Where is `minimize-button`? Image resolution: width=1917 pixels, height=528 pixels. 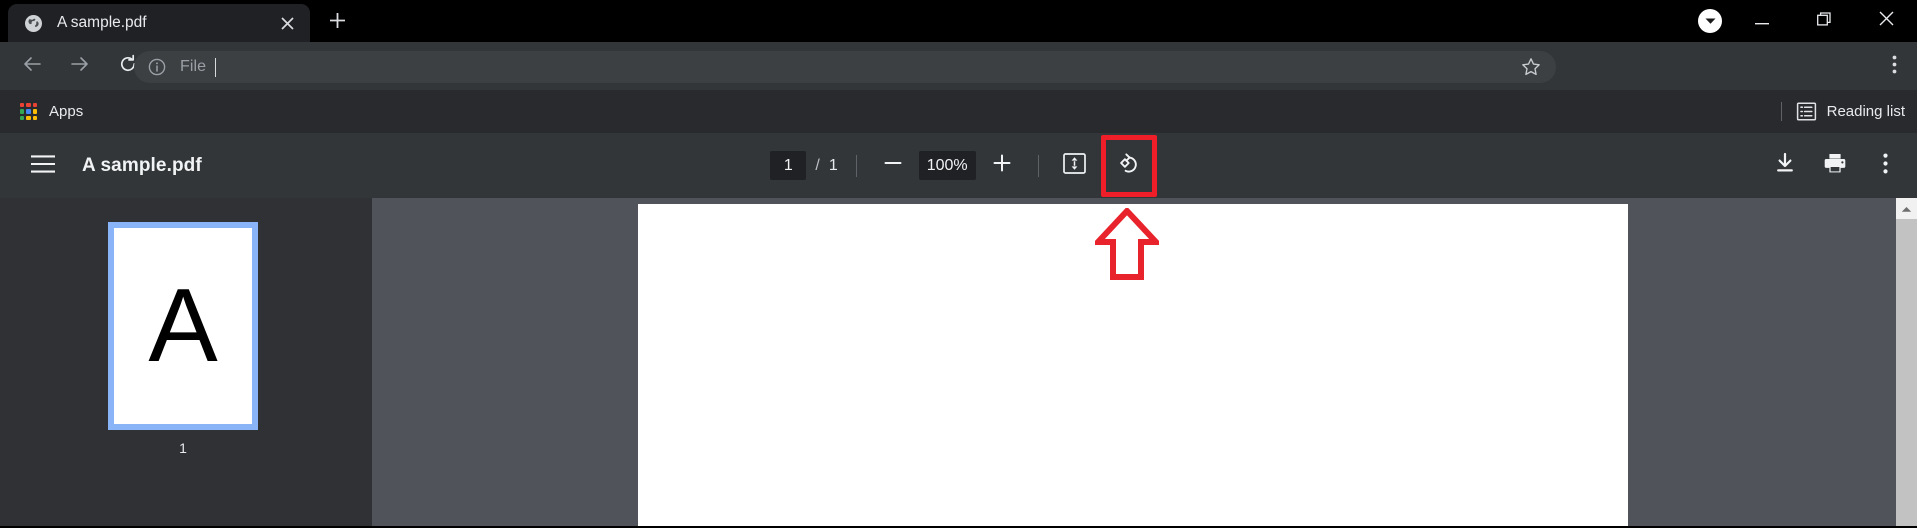
minimize-button is located at coordinates (1762, 21).